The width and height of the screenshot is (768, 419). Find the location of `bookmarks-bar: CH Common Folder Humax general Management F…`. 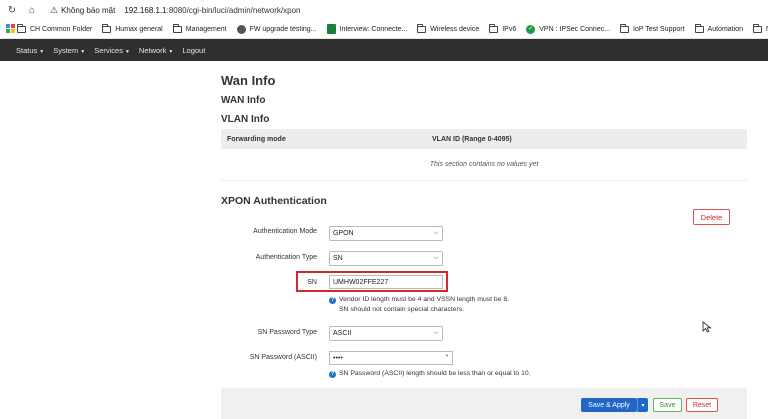

bookmarks-bar: CH Common Folder Humax general Management F… is located at coordinates (384, 29).